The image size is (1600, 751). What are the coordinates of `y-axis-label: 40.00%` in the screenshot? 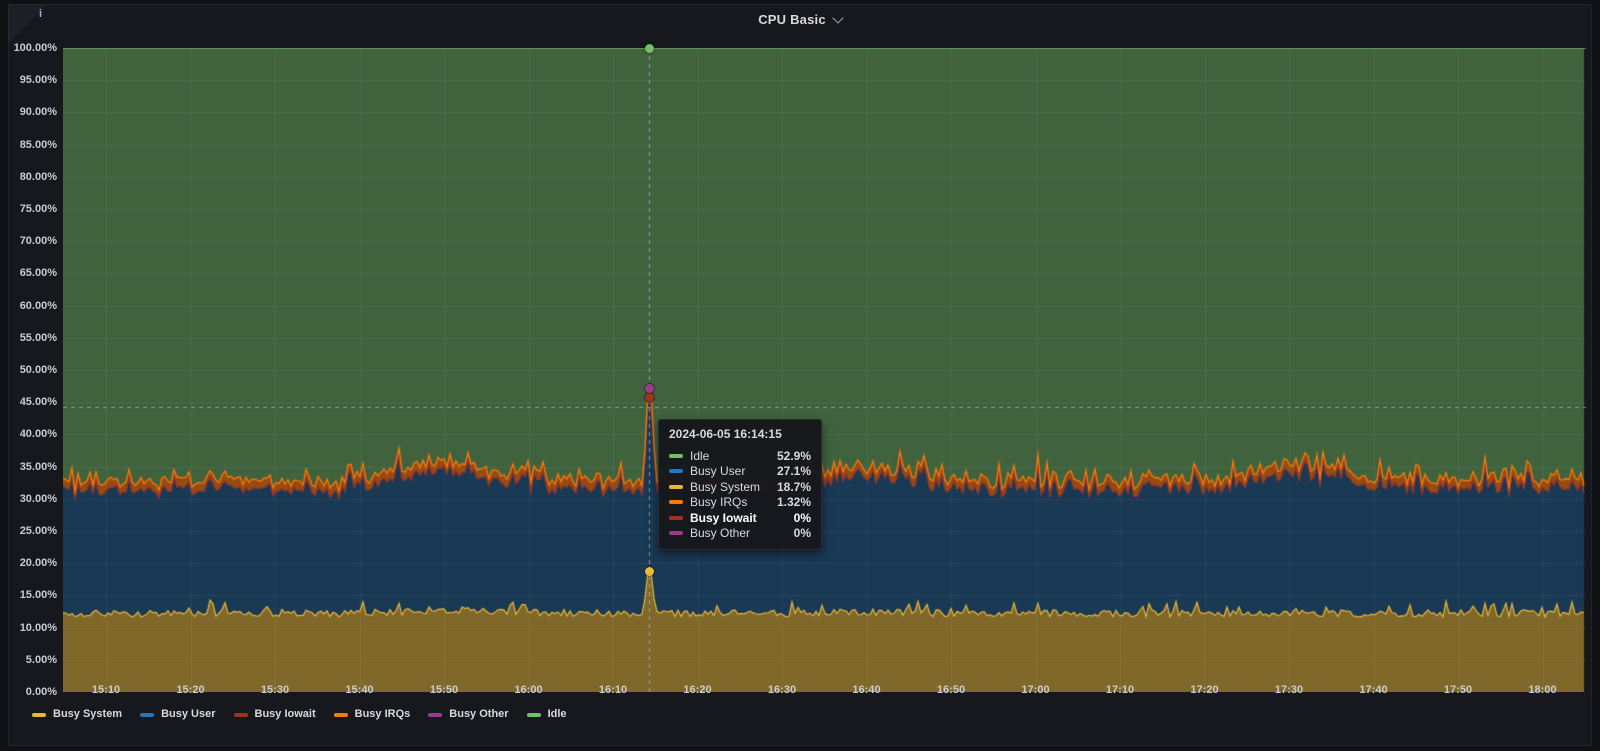 It's located at (38, 434).